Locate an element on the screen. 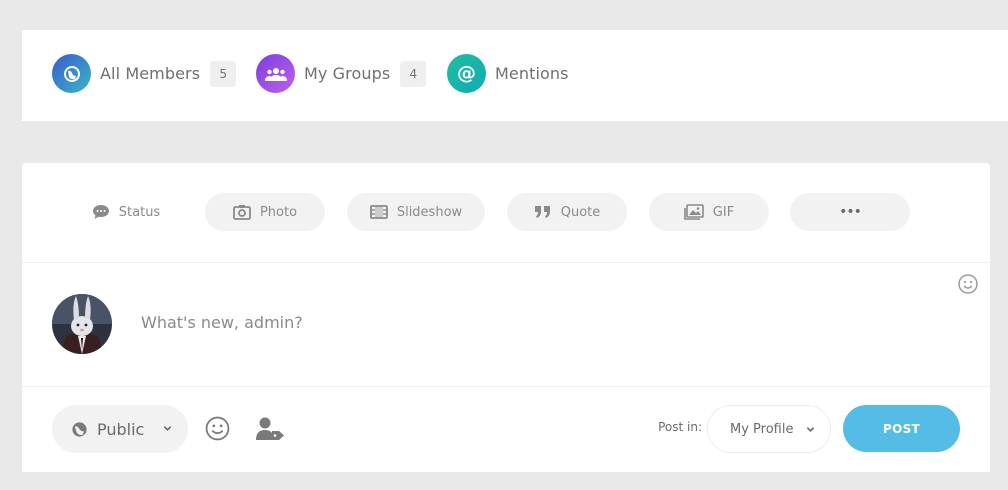  tab-slideshow: Slideshow is located at coordinates (416, 212).